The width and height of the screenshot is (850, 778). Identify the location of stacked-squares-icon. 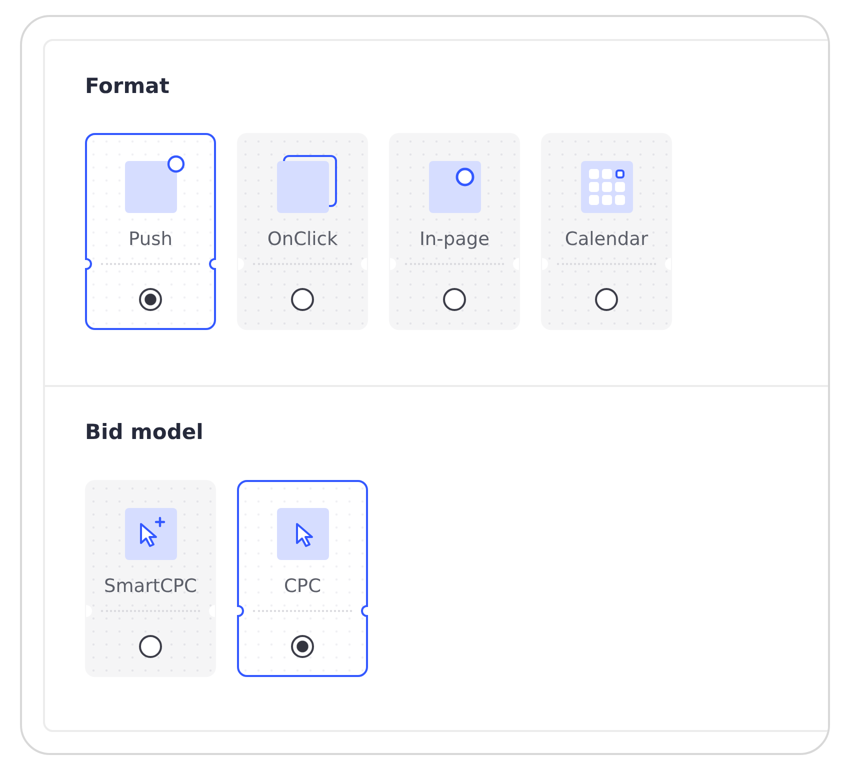
(306, 184).